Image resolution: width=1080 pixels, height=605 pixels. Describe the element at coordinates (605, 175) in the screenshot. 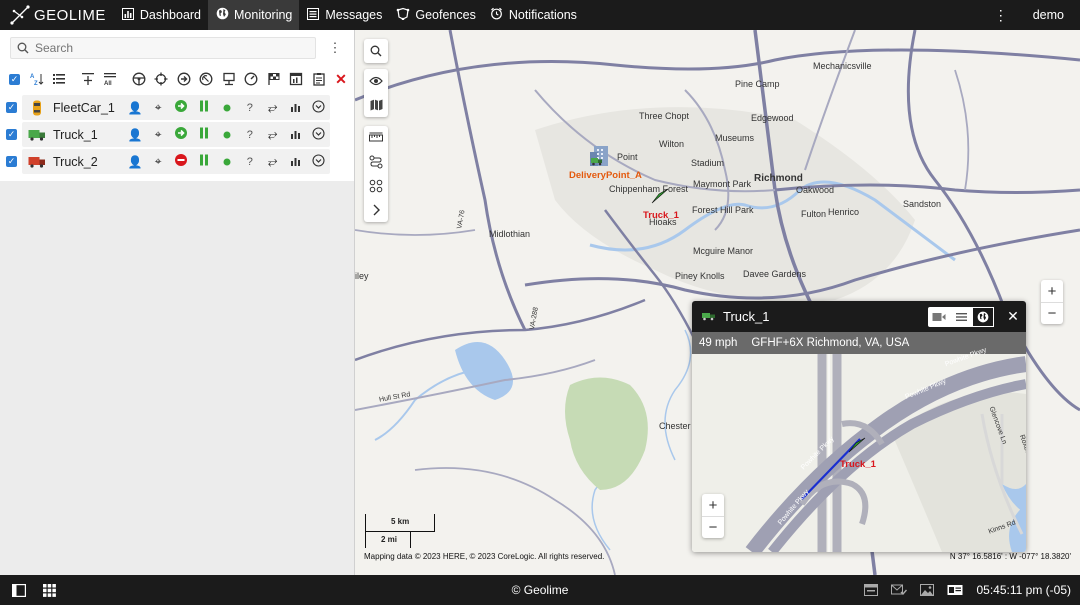

I see `delivery-point-label: DeliveryPoint_A` at that location.